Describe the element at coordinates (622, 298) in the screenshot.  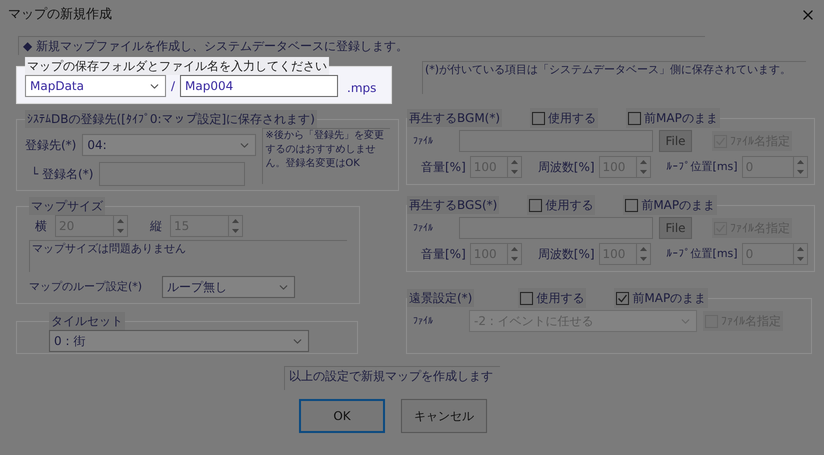
I see `check-icon` at that location.